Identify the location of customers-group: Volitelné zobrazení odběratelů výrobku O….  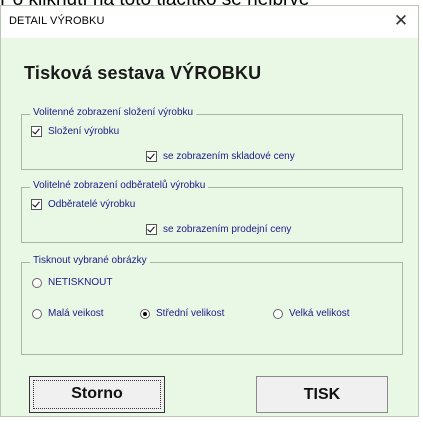
(212, 211).